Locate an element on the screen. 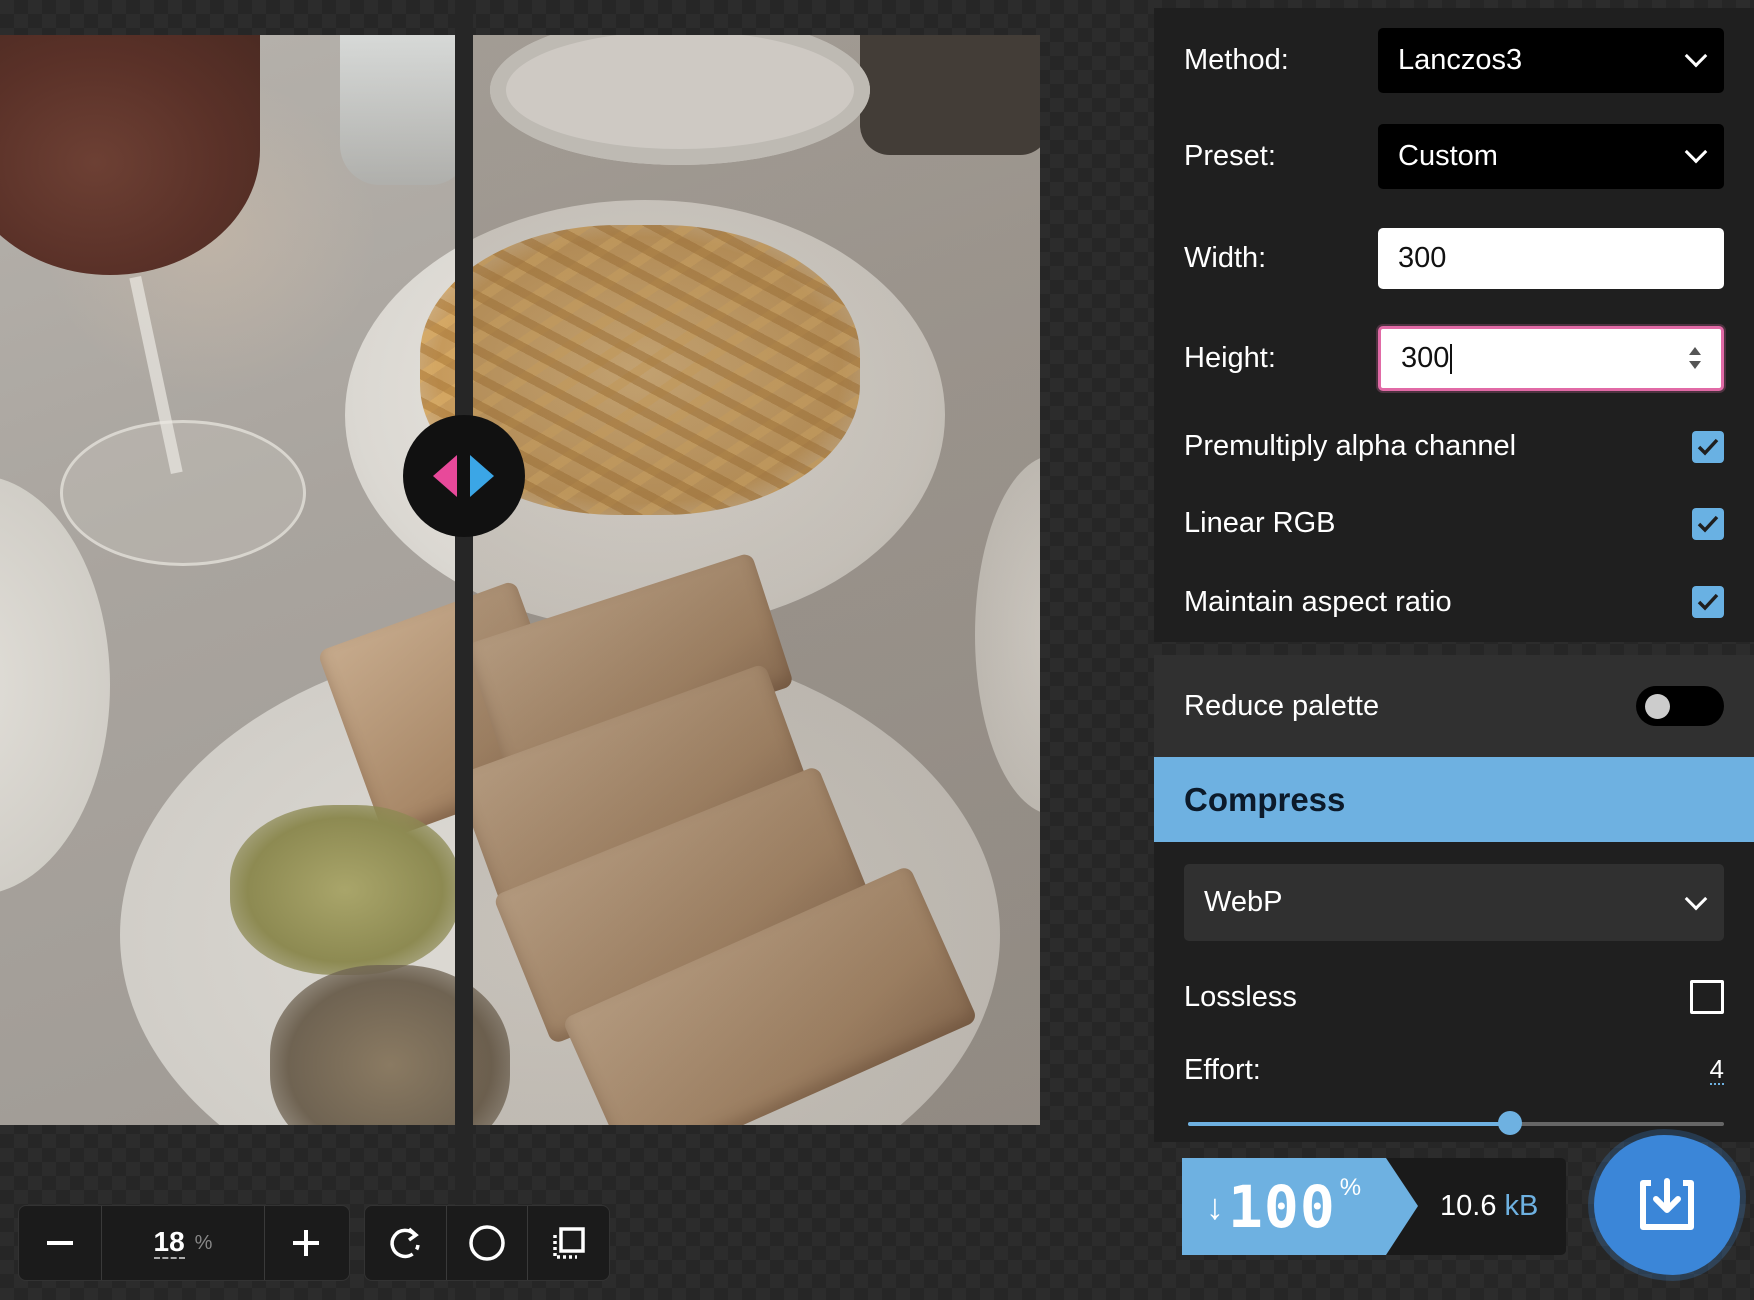 Image resolution: width=1754 pixels, height=1300 pixels. height-row: Height: 300 is located at coordinates (1454, 358).